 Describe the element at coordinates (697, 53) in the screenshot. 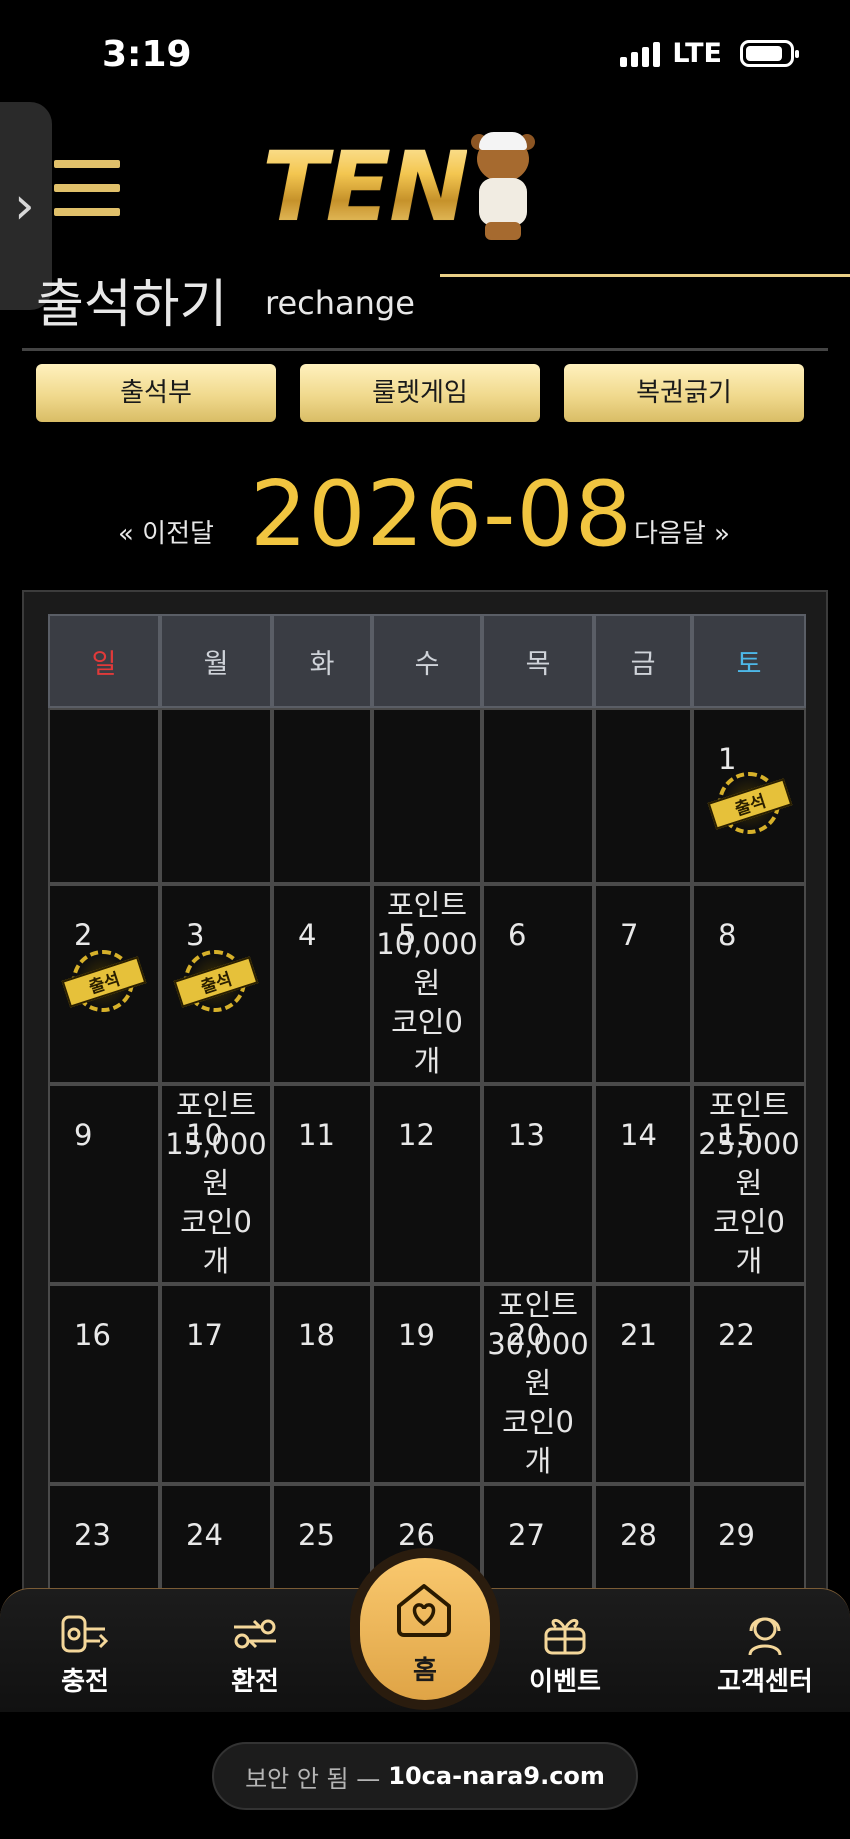

I see `network-label: LTE` at that location.